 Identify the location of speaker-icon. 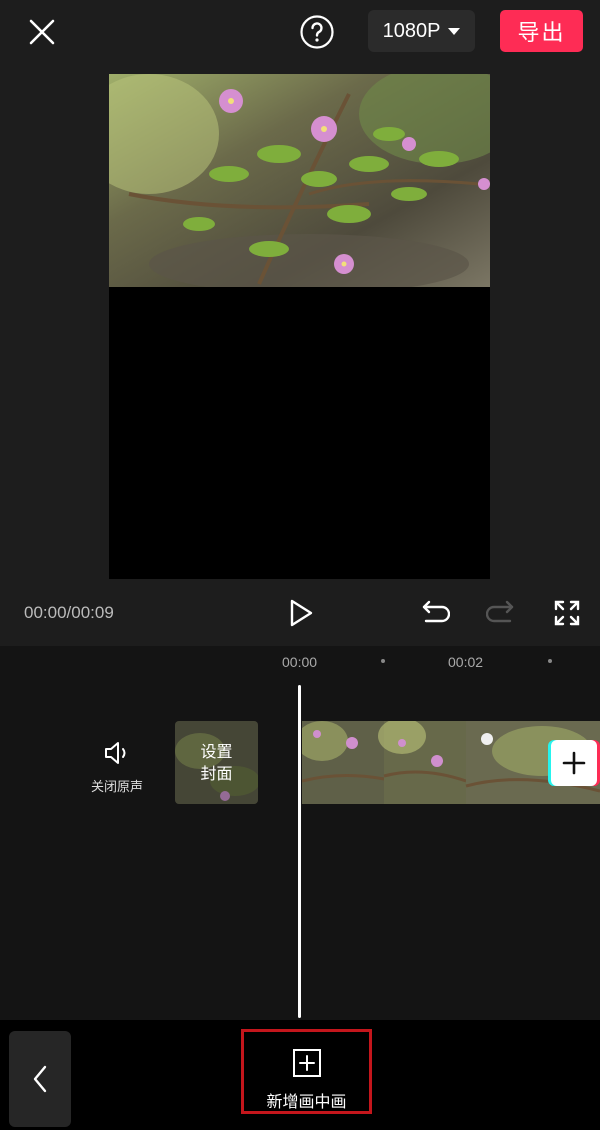
(115, 753).